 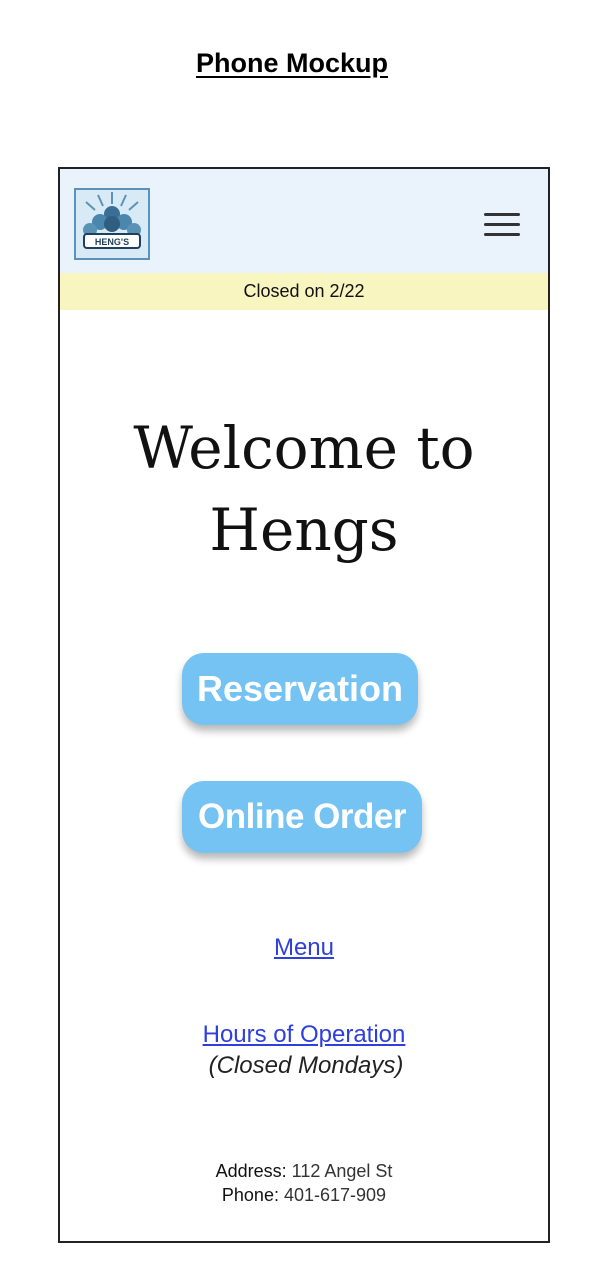 What do you see at coordinates (300, 689) in the screenshot?
I see `reservation-button: Reservation` at bounding box center [300, 689].